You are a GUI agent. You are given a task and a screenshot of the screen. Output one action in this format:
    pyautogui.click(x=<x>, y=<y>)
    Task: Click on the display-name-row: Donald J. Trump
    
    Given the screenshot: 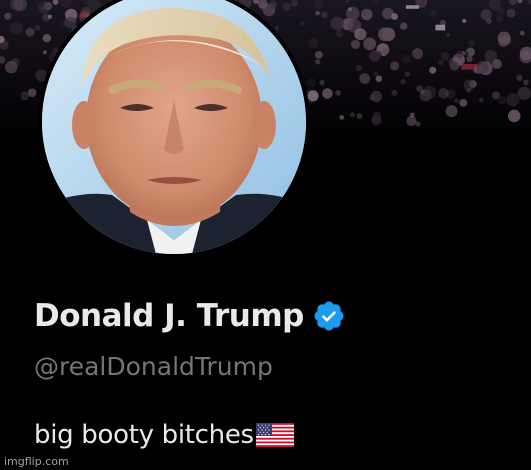 What is the action you would take?
    pyautogui.click(x=190, y=316)
    